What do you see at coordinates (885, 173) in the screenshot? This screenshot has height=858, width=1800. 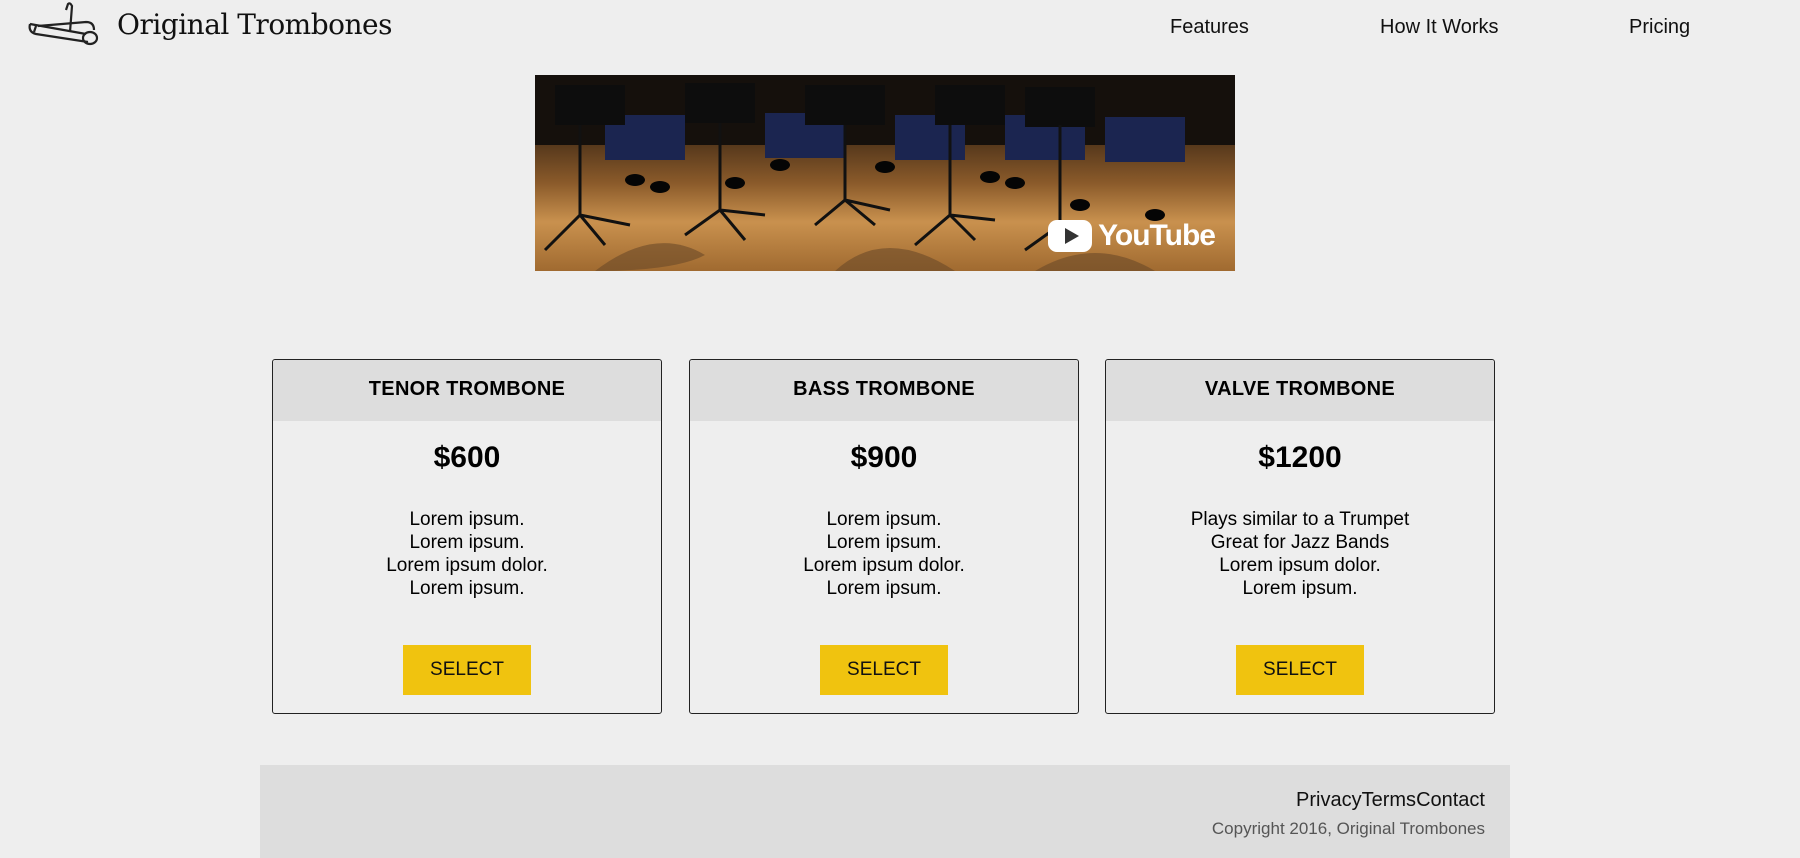 I see `video-player: YouTube` at bounding box center [885, 173].